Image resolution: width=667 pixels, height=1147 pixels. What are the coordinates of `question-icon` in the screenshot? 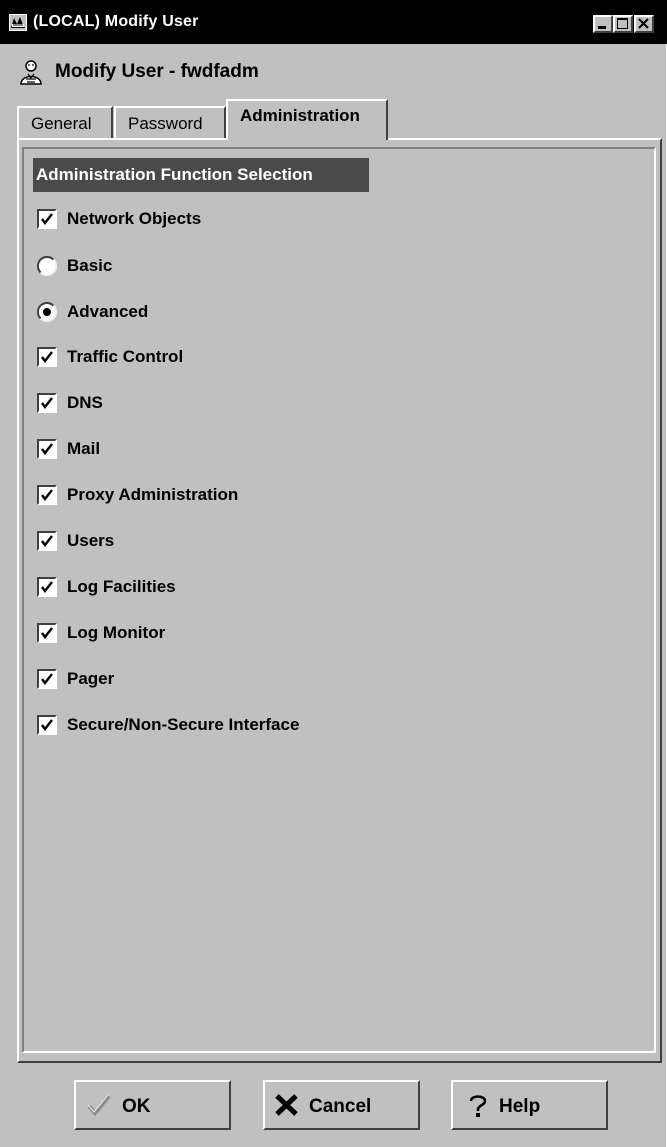 It's located at (478, 1109).